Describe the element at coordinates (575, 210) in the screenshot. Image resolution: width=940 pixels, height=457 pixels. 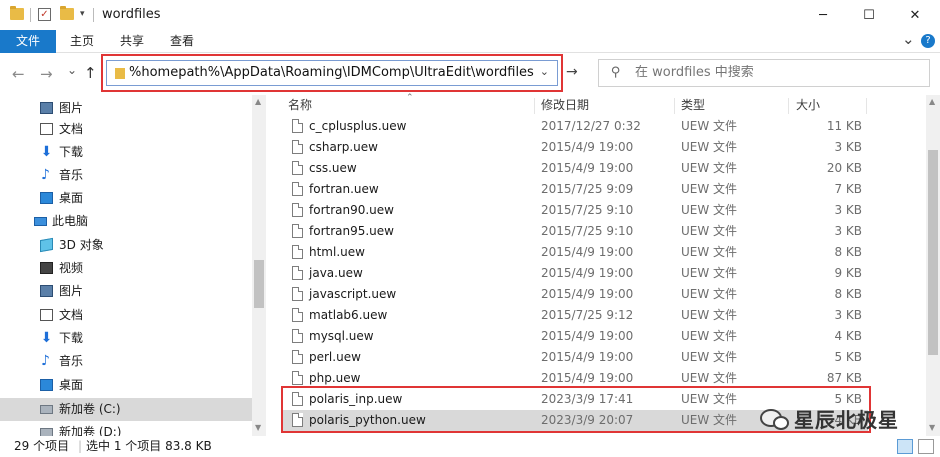
I see `file-row: fortran90.uew 2015/7/25 9:10 UEW 文件 3 KB` at that location.